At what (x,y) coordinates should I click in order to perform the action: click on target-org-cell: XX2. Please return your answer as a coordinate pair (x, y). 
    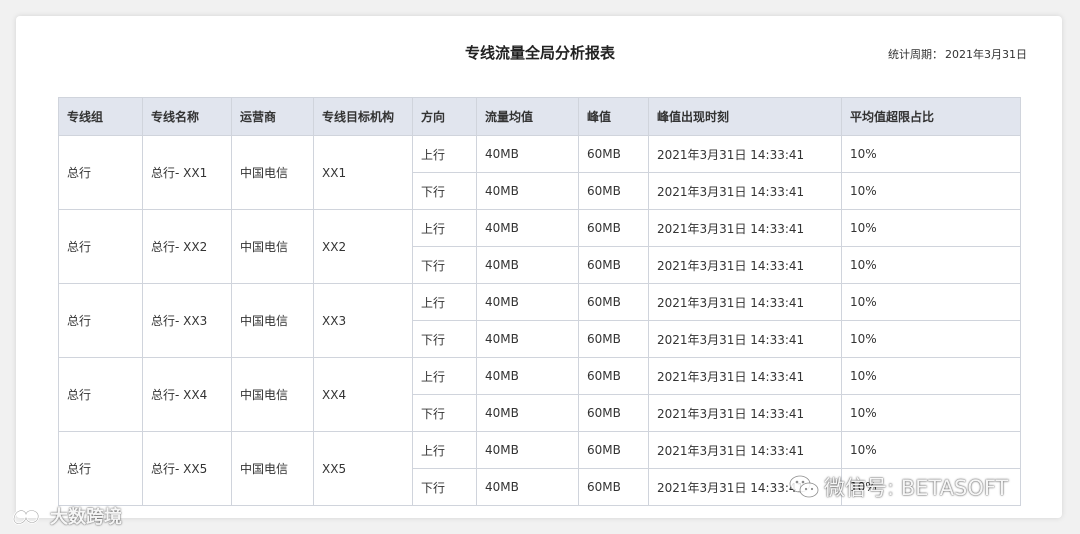
    Looking at the image, I should click on (363, 246).